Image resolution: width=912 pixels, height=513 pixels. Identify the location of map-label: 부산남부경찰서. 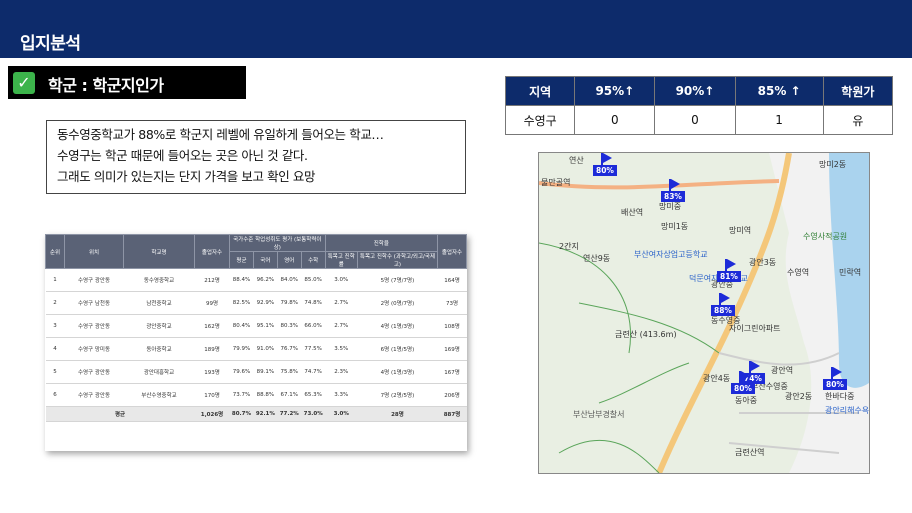
(599, 414).